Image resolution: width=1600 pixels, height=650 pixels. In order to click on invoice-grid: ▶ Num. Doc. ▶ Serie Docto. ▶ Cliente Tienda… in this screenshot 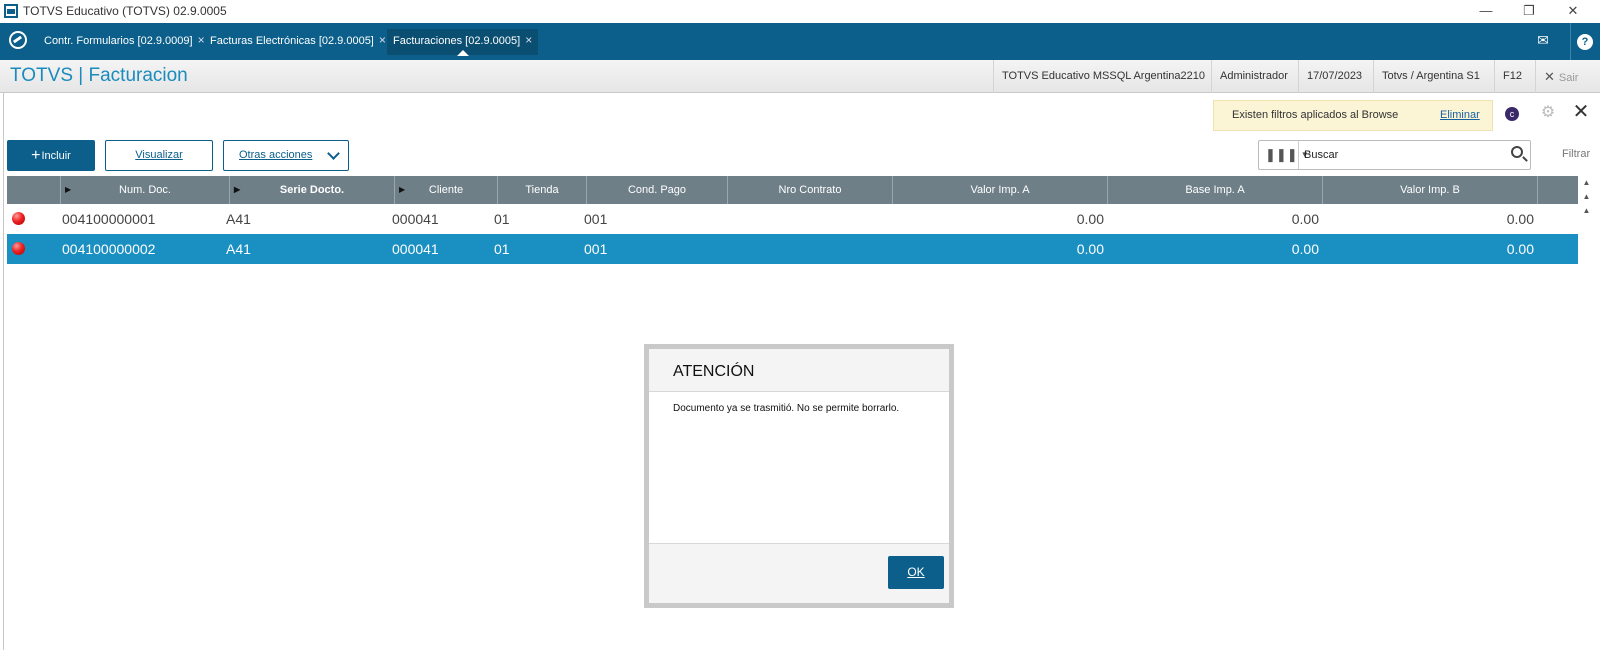, I will do `click(792, 220)`.